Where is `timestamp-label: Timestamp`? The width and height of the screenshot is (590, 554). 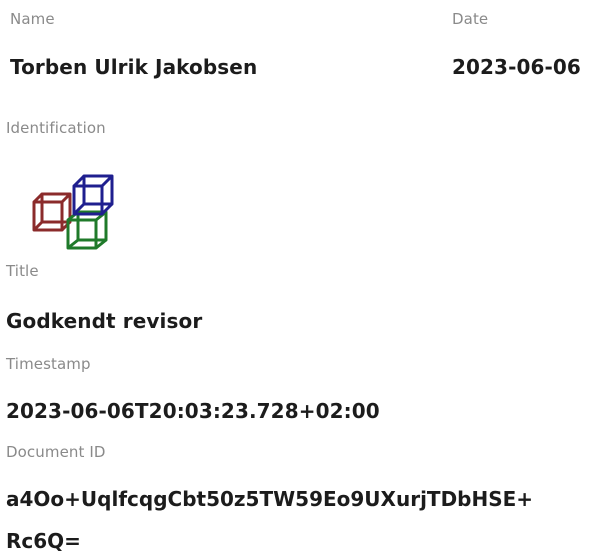
timestamp-label: Timestamp is located at coordinates (48, 364).